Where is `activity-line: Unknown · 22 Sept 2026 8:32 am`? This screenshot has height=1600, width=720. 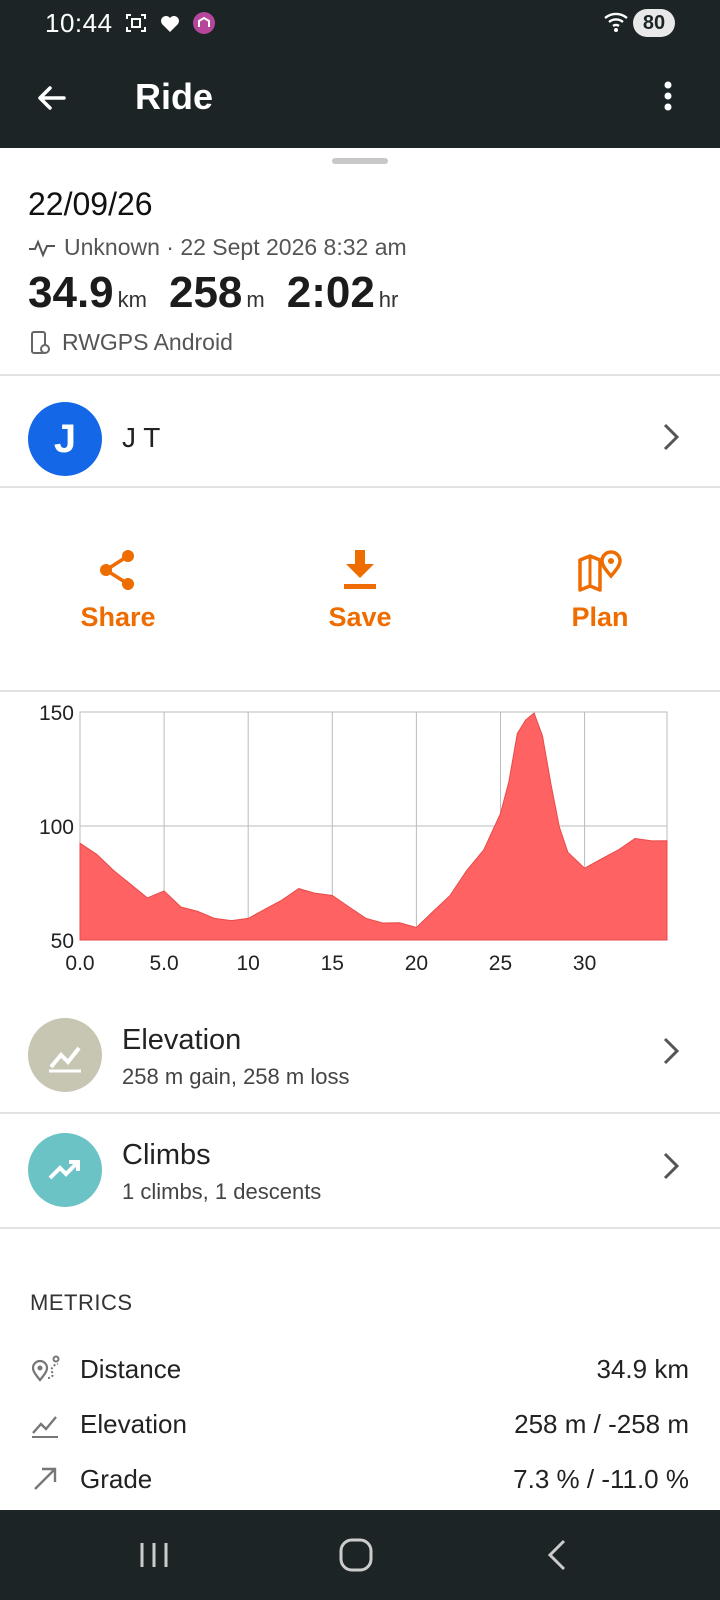
activity-line: Unknown · 22 Sept 2026 8:32 am is located at coordinates (217, 247).